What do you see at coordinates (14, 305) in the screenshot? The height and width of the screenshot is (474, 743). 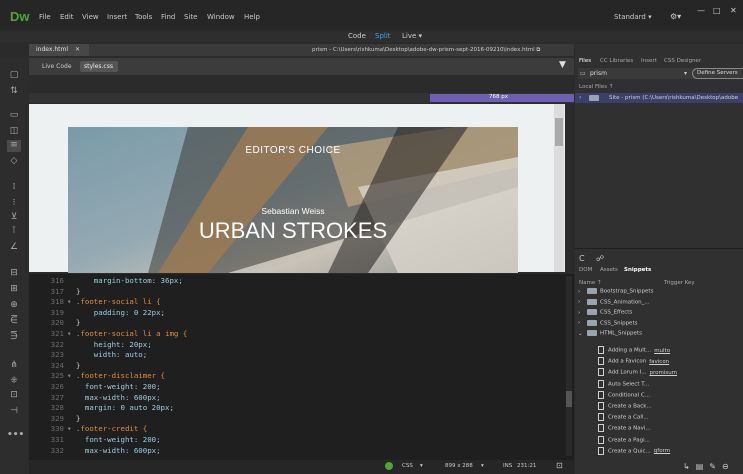 I see `apply-comment-icon: ⊕` at bounding box center [14, 305].